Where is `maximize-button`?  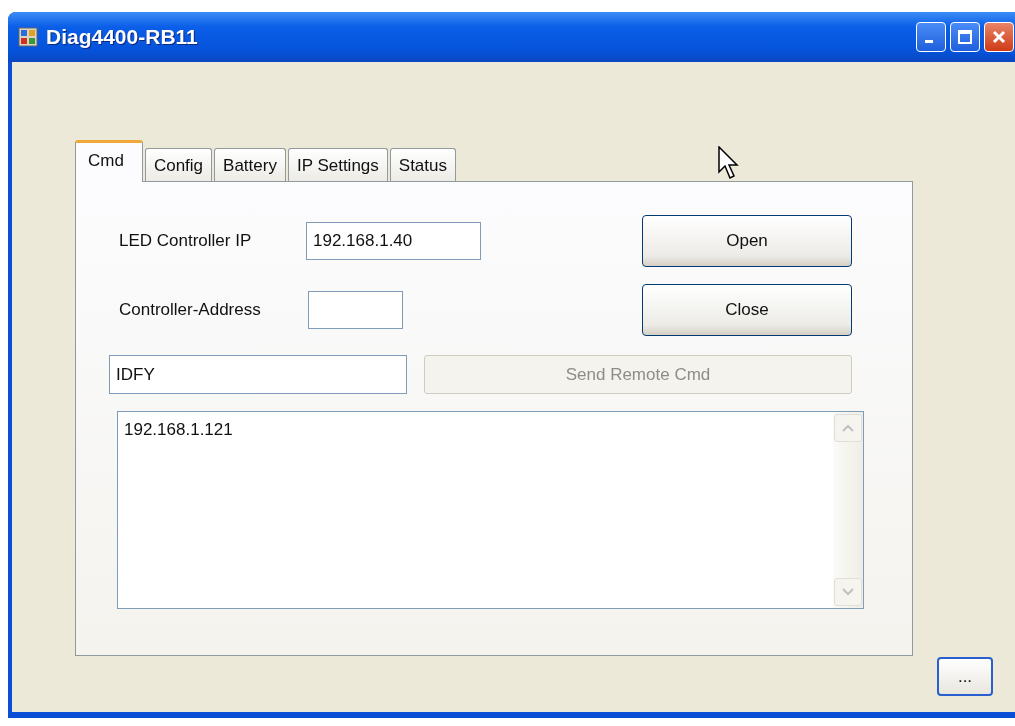 maximize-button is located at coordinates (965, 37).